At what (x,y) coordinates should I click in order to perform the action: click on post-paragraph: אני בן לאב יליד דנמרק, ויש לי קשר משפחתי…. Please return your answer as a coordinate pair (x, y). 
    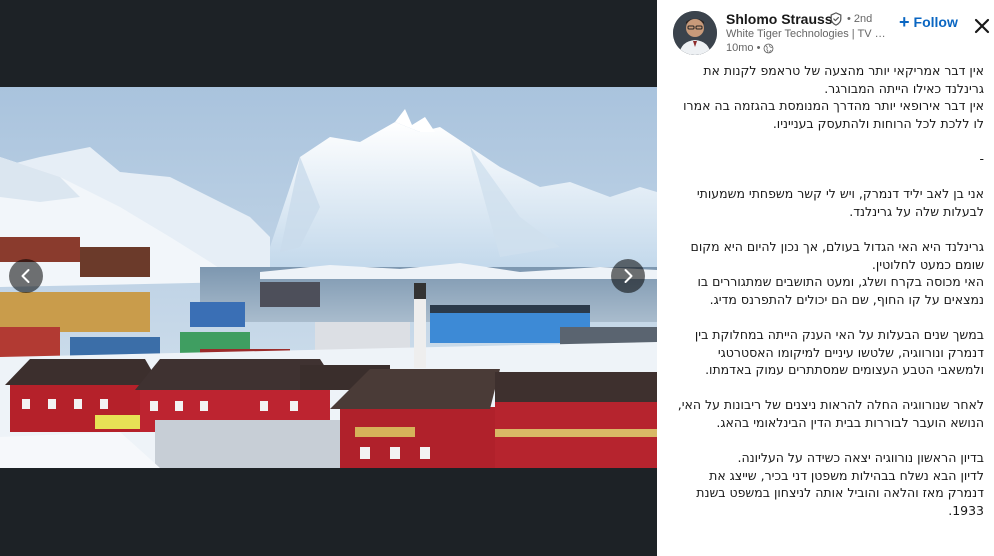
    Looking at the image, I should click on (825, 202).